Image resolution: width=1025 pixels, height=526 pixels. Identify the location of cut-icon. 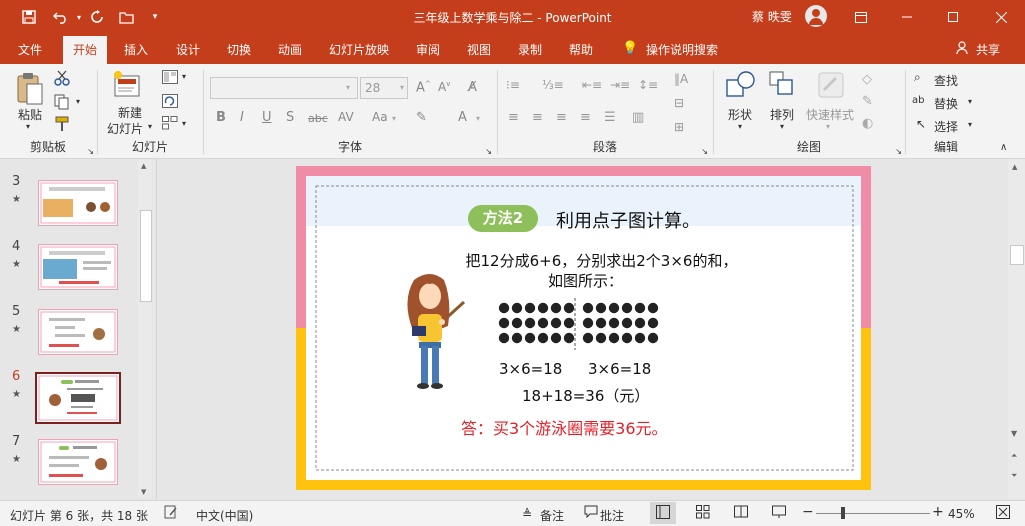
(62, 80).